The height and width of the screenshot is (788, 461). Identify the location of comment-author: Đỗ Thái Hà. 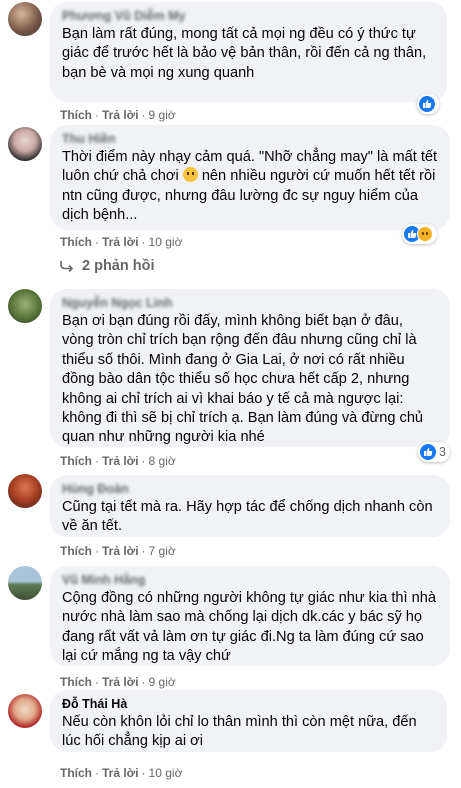
(248, 704).